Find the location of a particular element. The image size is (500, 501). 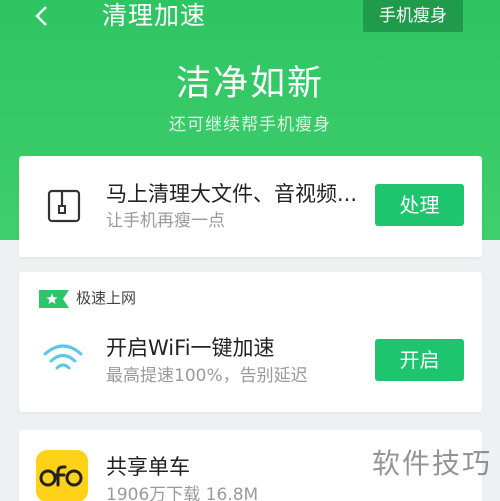

wifi-icon is located at coordinates (63, 357).